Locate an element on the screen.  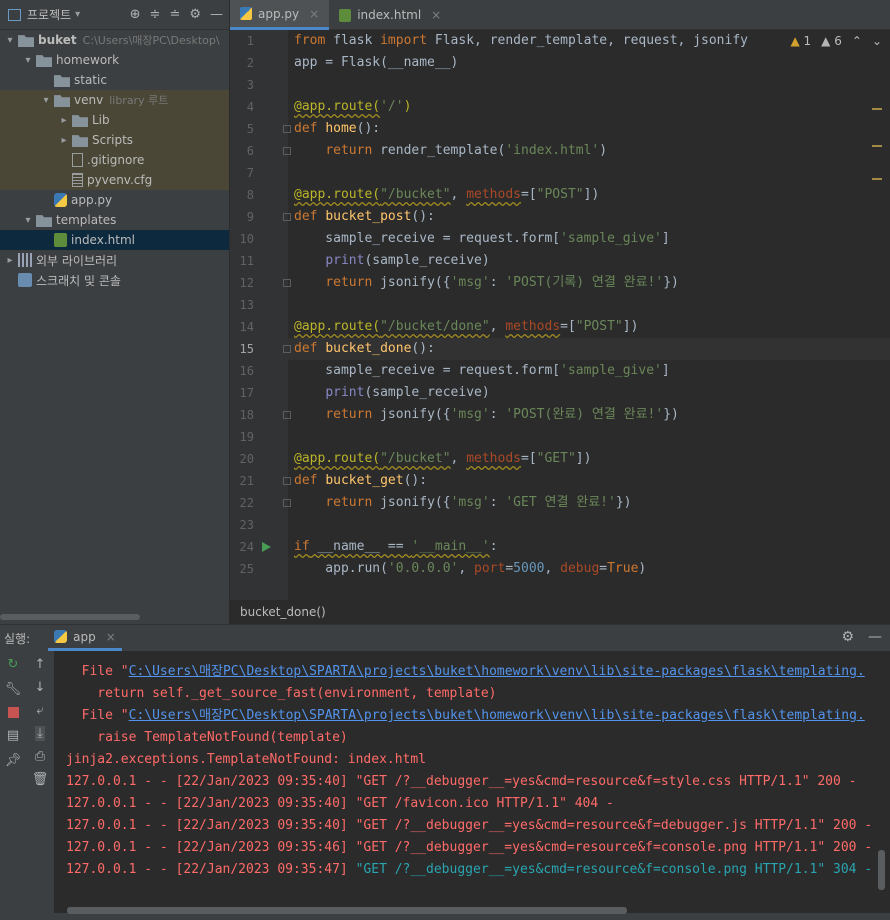
code-line: def home(): is located at coordinates (337, 129).